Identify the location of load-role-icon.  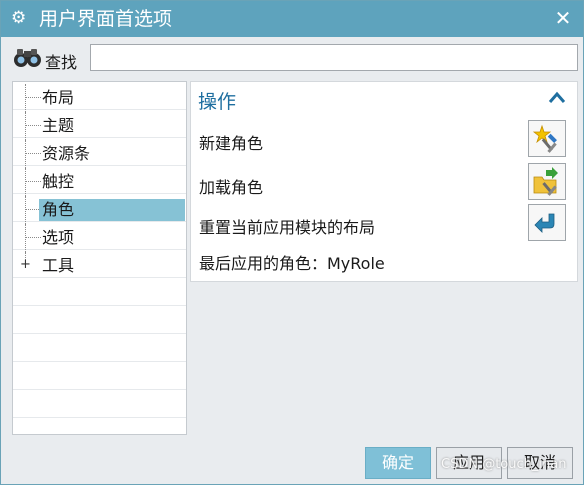
(545, 181).